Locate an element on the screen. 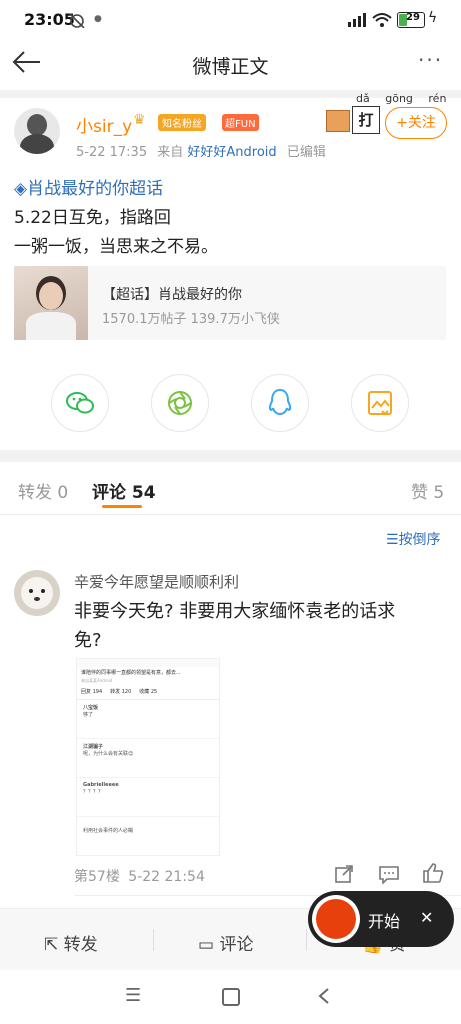  save-image-icon is located at coordinates (380, 403).